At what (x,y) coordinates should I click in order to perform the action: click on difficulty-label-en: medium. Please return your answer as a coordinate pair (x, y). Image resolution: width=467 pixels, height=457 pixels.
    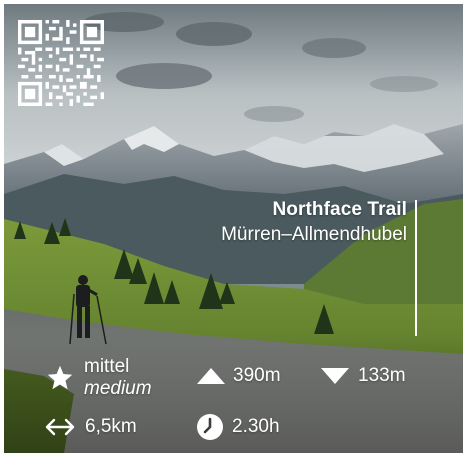
    Looking at the image, I should click on (118, 388).